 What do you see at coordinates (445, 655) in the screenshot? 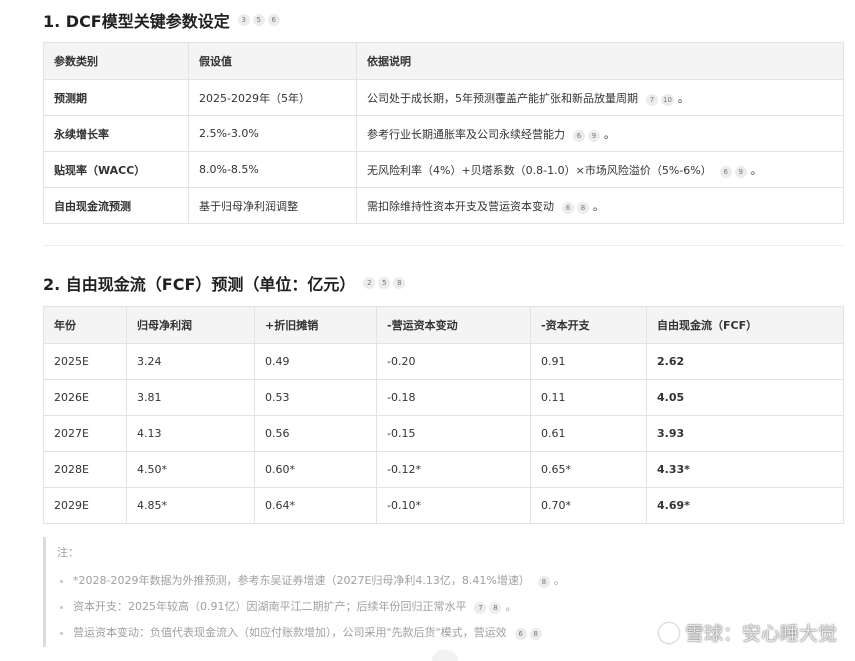
I see `scroll-indicator` at bounding box center [445, 655].